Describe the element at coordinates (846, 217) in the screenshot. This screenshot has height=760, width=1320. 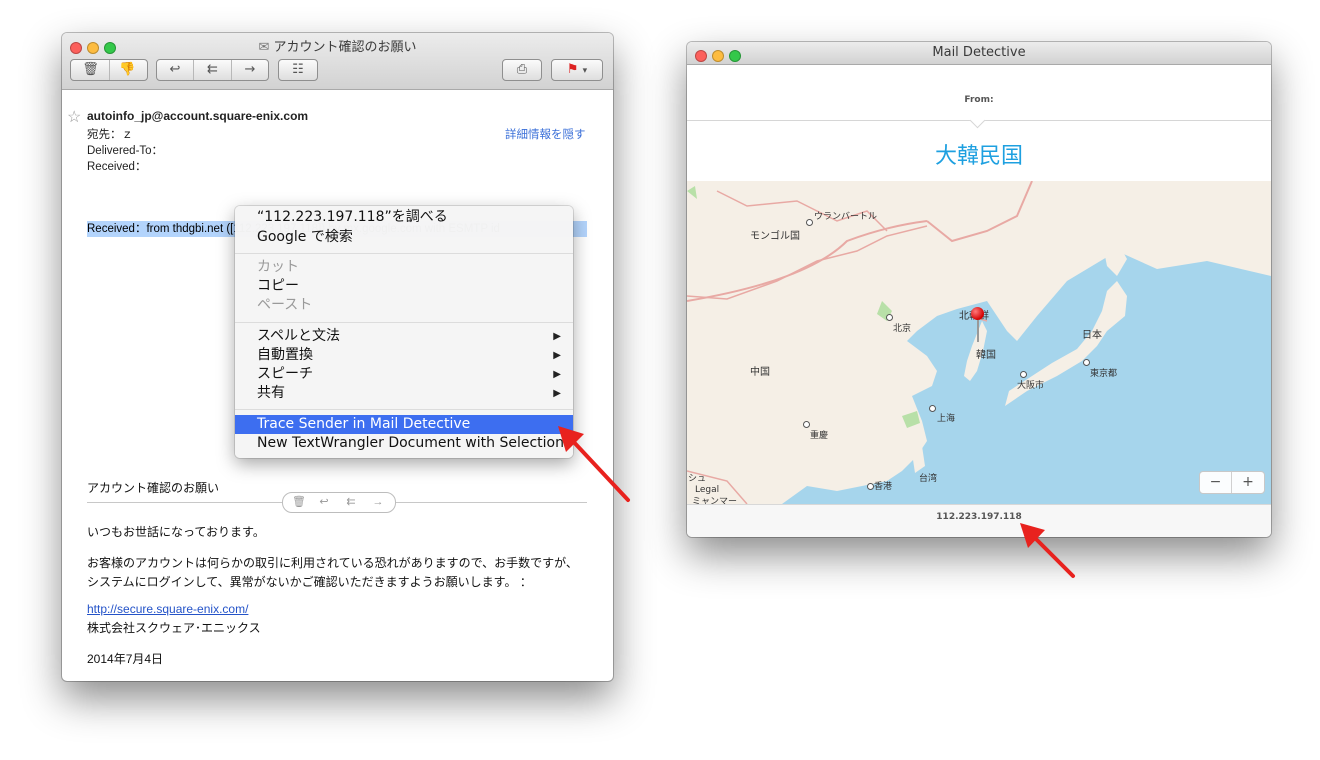
I see `map-label-ulaanbaatar: ウランバートル` at that location.